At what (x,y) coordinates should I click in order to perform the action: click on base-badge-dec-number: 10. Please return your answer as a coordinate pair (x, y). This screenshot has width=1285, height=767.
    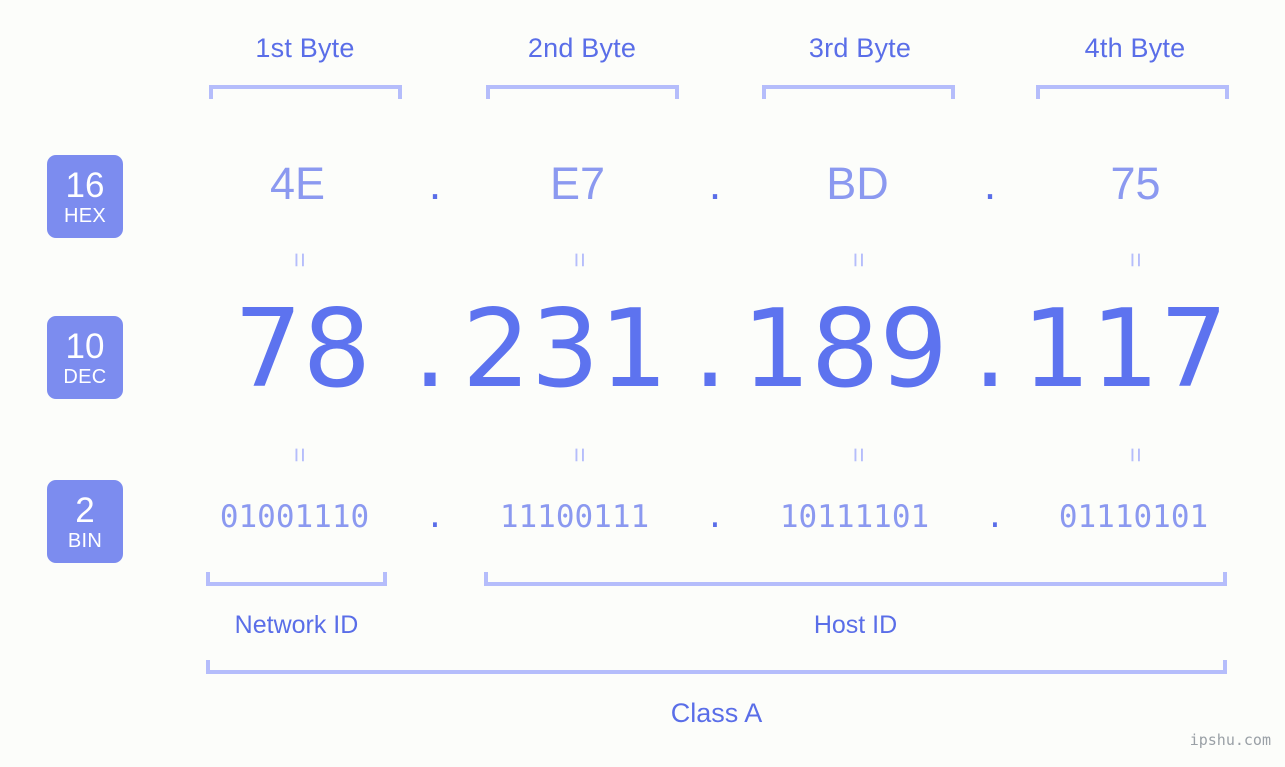
    Looking at the image, I should click on (85, 346).